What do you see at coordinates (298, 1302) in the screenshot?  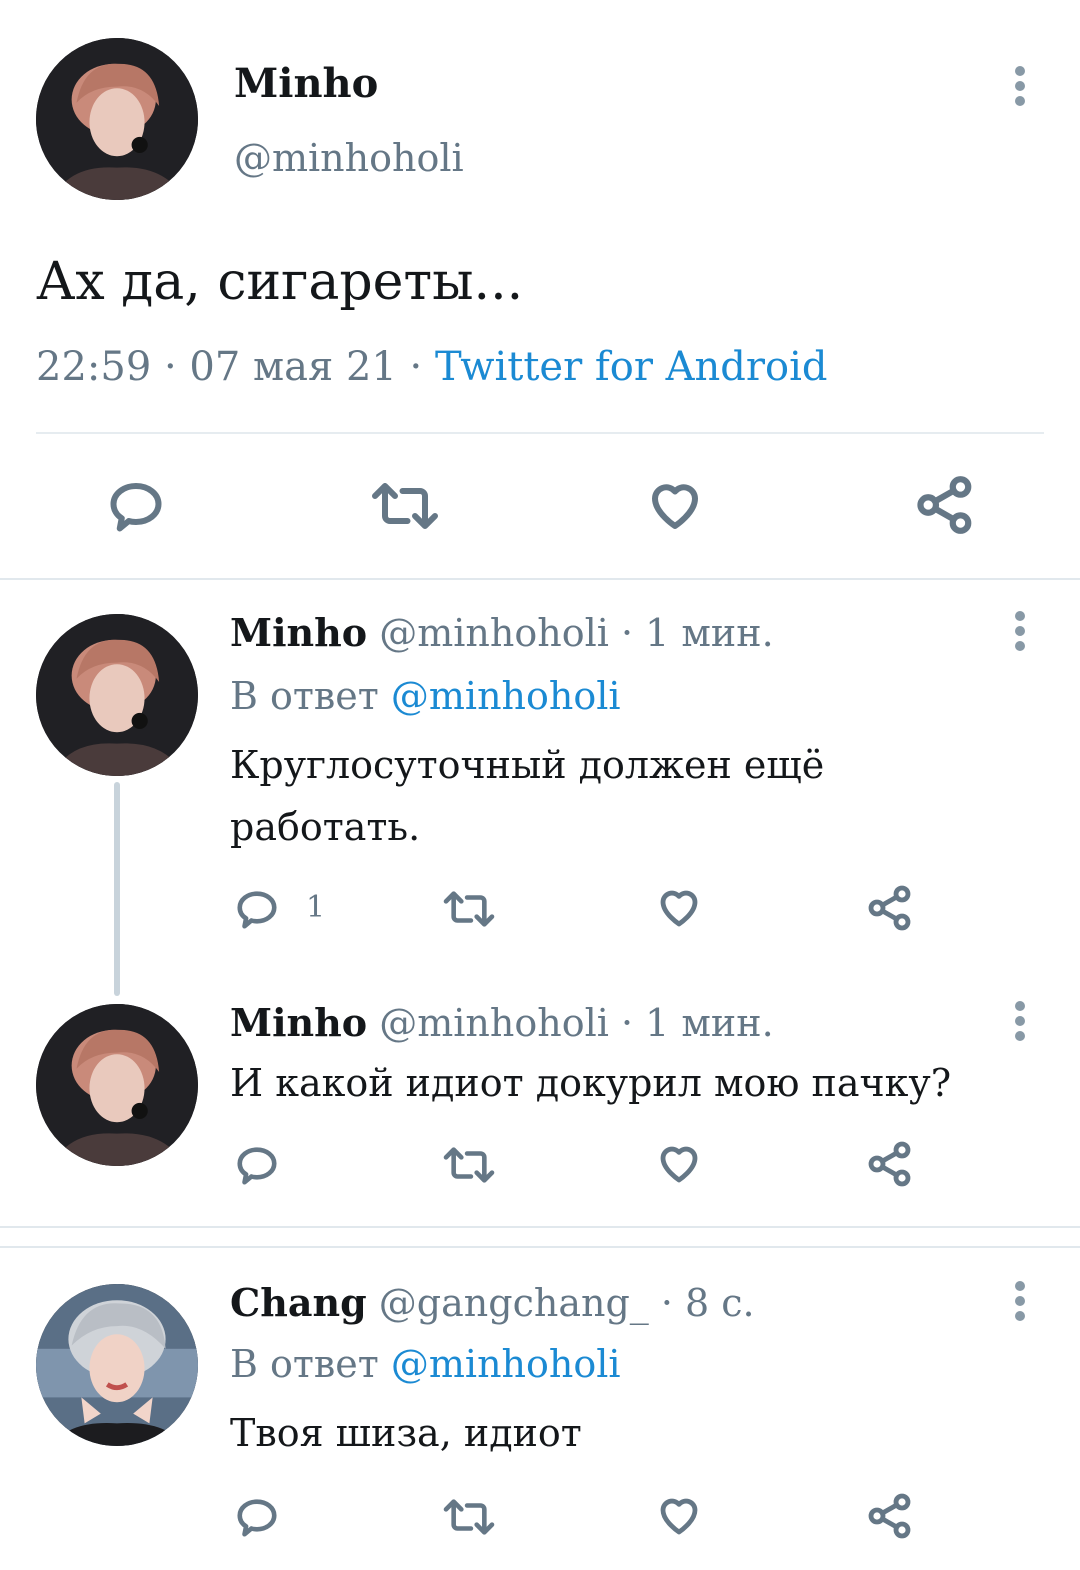 I see `author-name: Chang` at bounding box center [298, 1302].